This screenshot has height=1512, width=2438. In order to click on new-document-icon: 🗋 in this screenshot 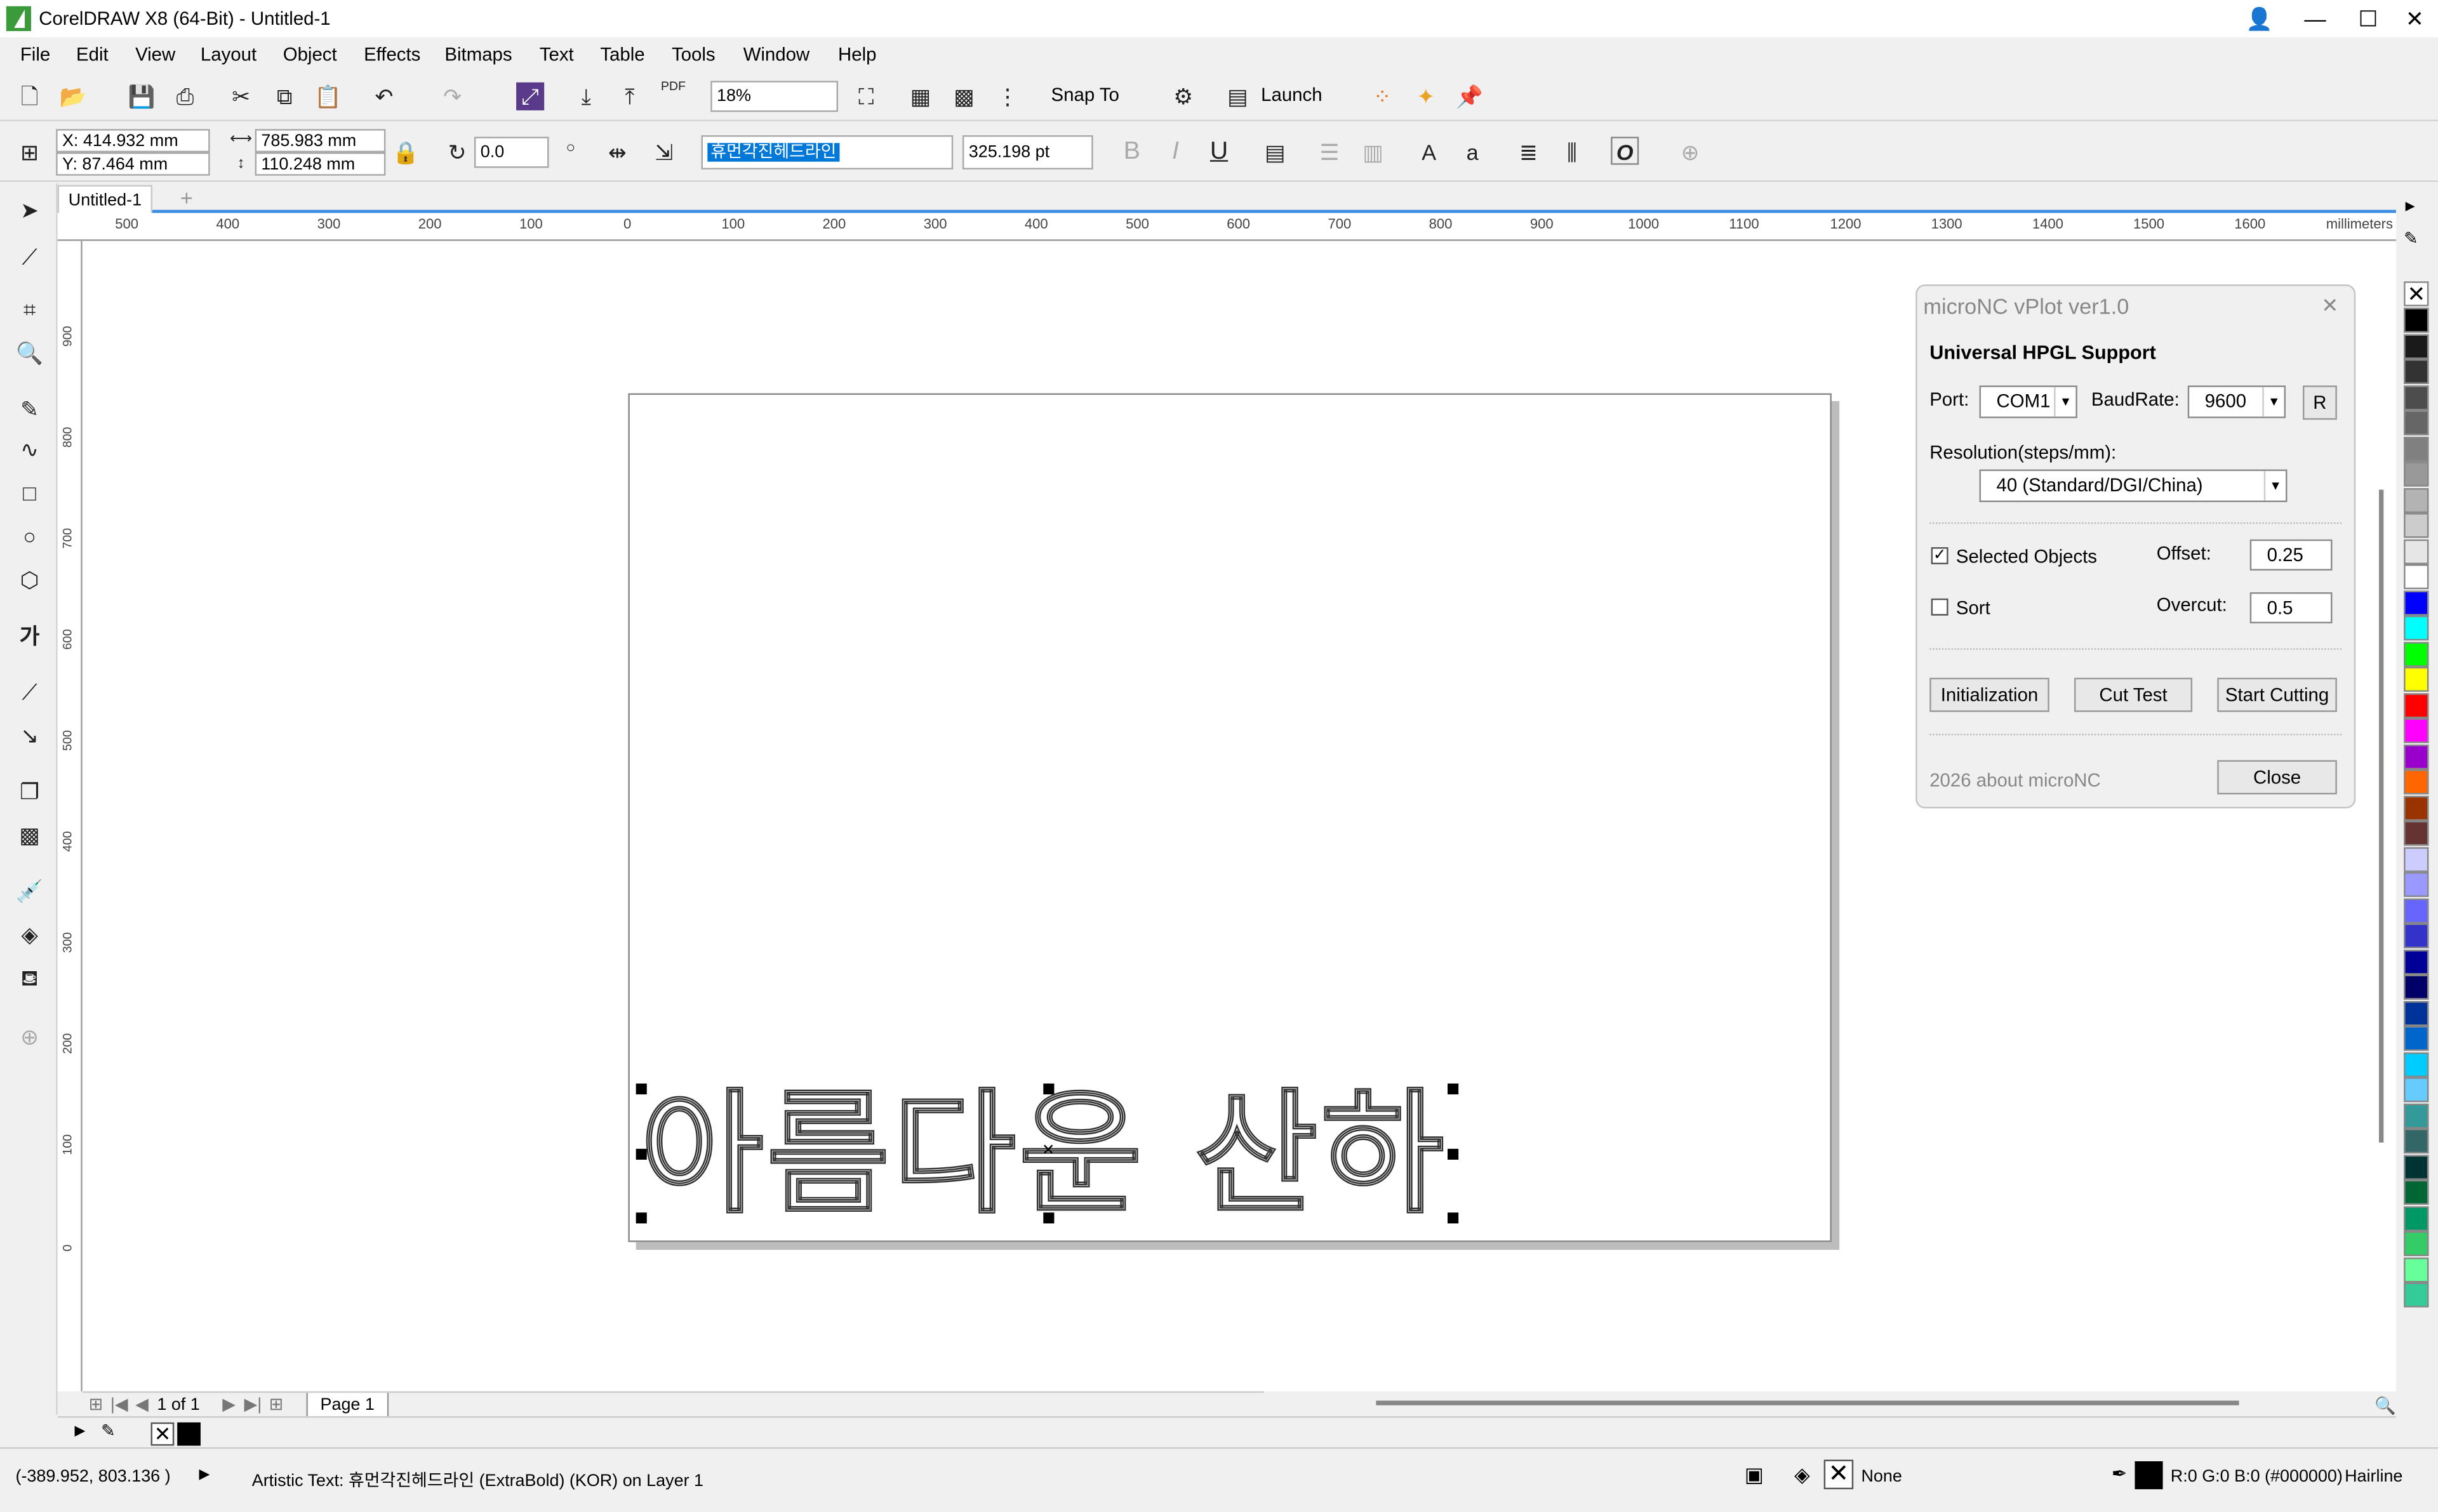, I will do `click(29, 96)`.